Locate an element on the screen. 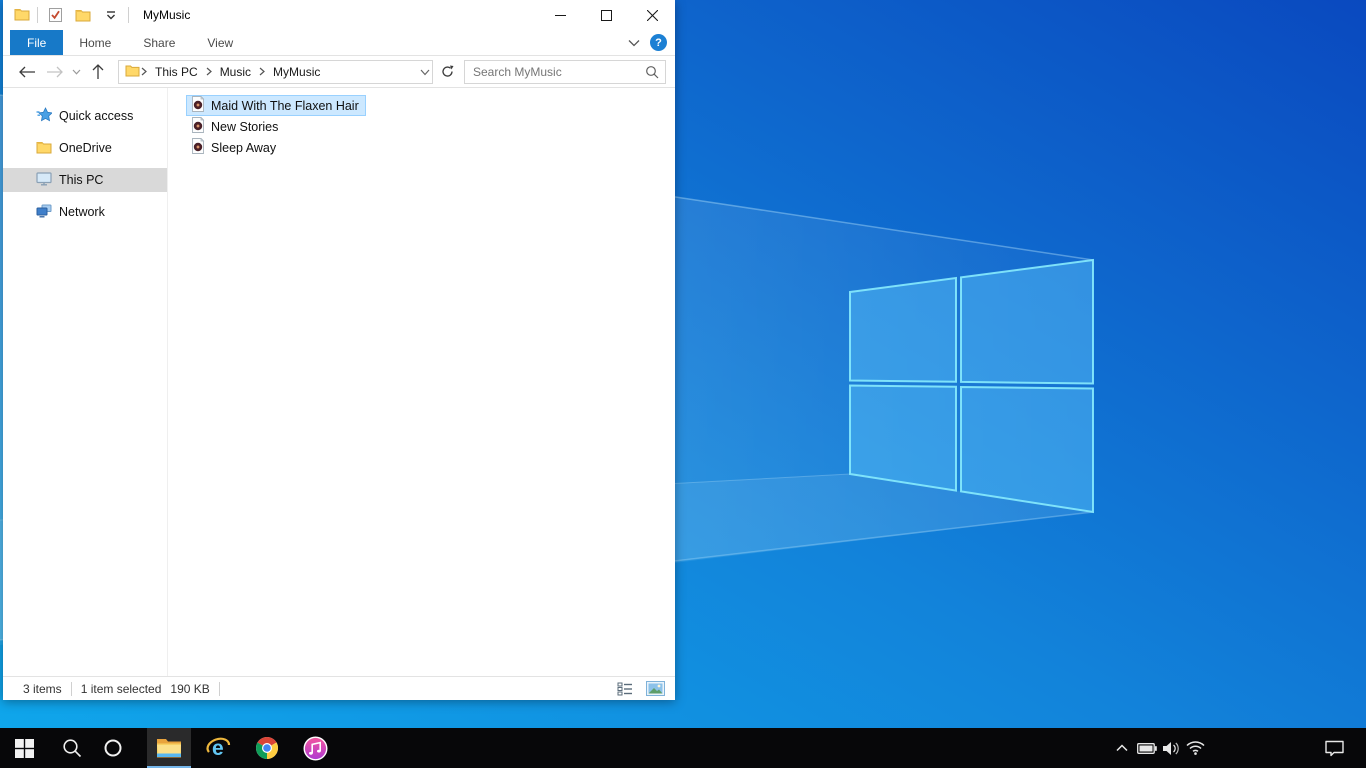 This screenshot has height=768, width=1366. search-box is located at coordinates (565, 71).